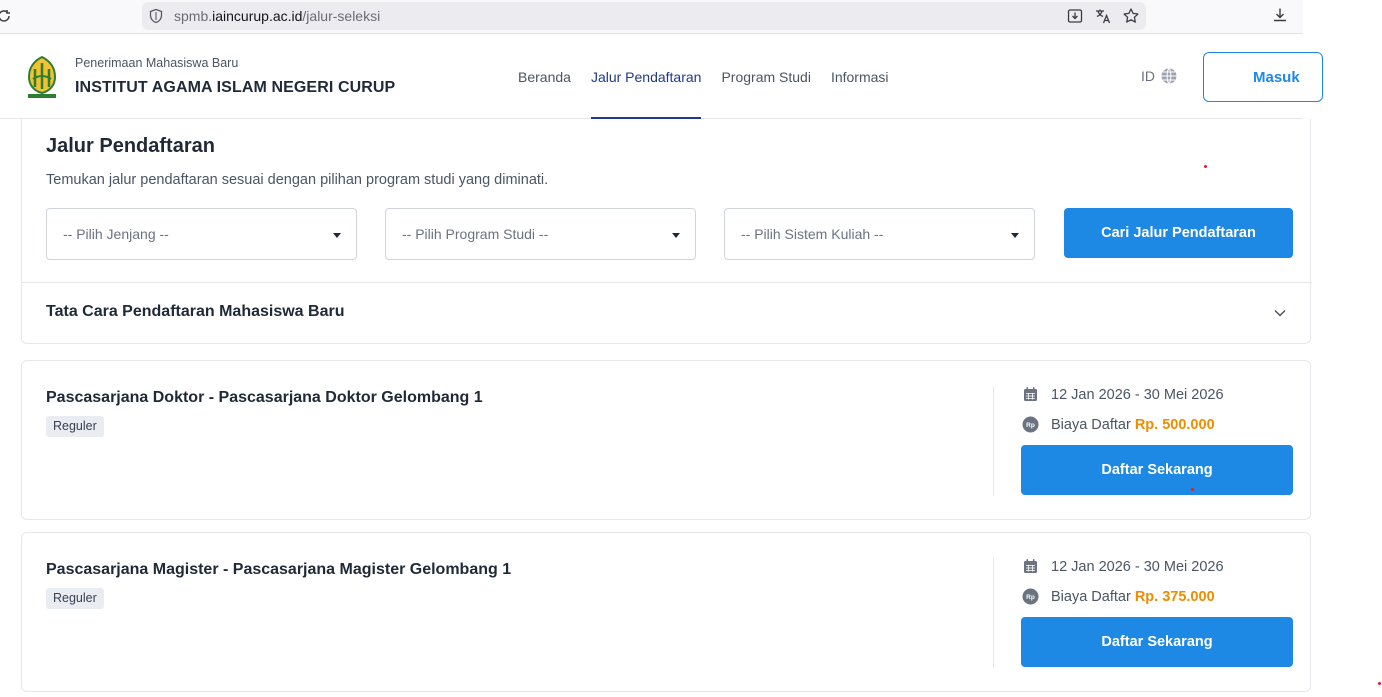  I want to click on url-text: spmb.iaincurup.ac.id/jalur-seleksi, so click(277, 16).